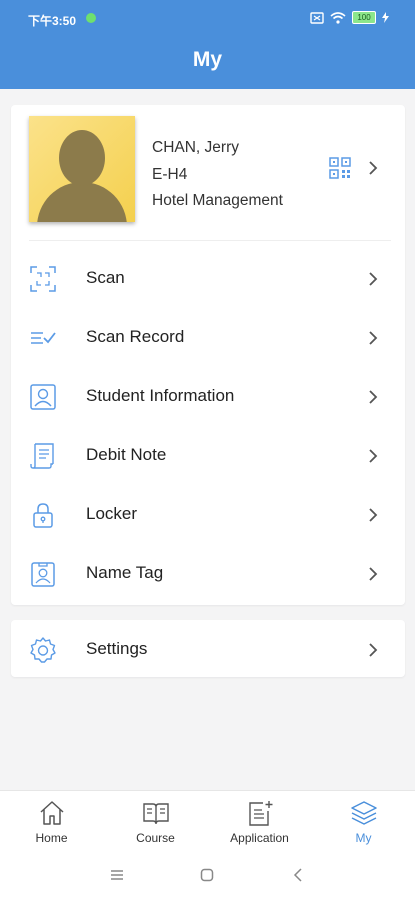 Image resolution: width=415 pixels, height=900 pixels. What do you see at coordinates (299, 875) in the screenshot?
I see `back-icon` at bounding box center [299, 875].